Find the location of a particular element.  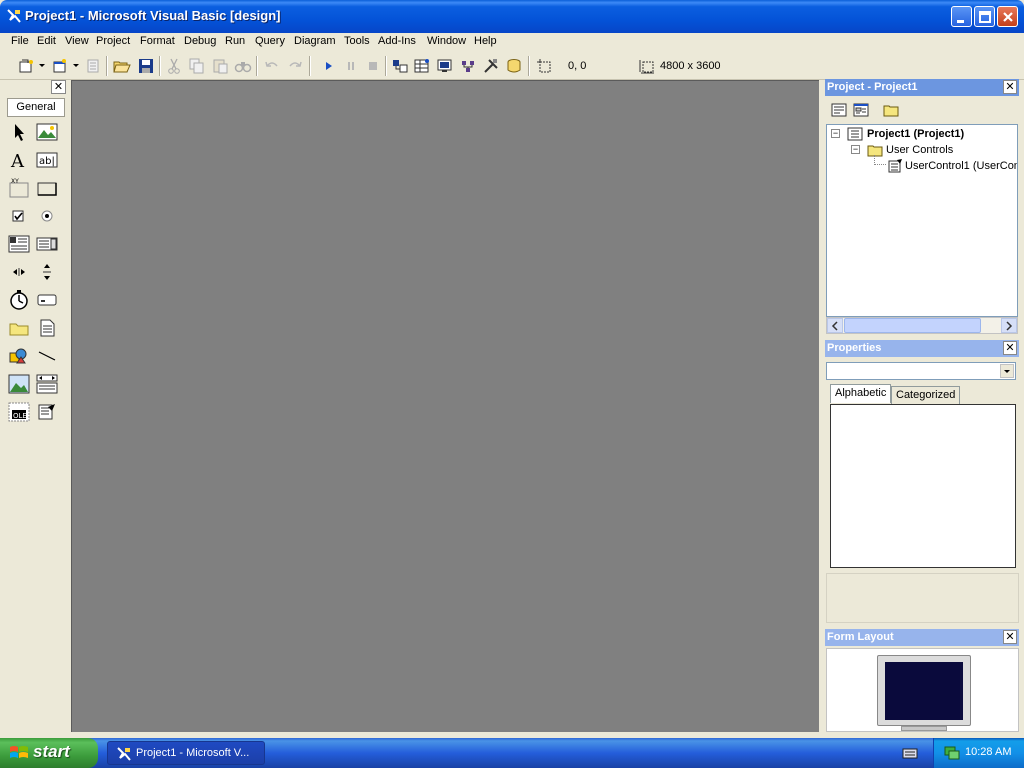

menu-format: Format is located at coordinates (157, 41).